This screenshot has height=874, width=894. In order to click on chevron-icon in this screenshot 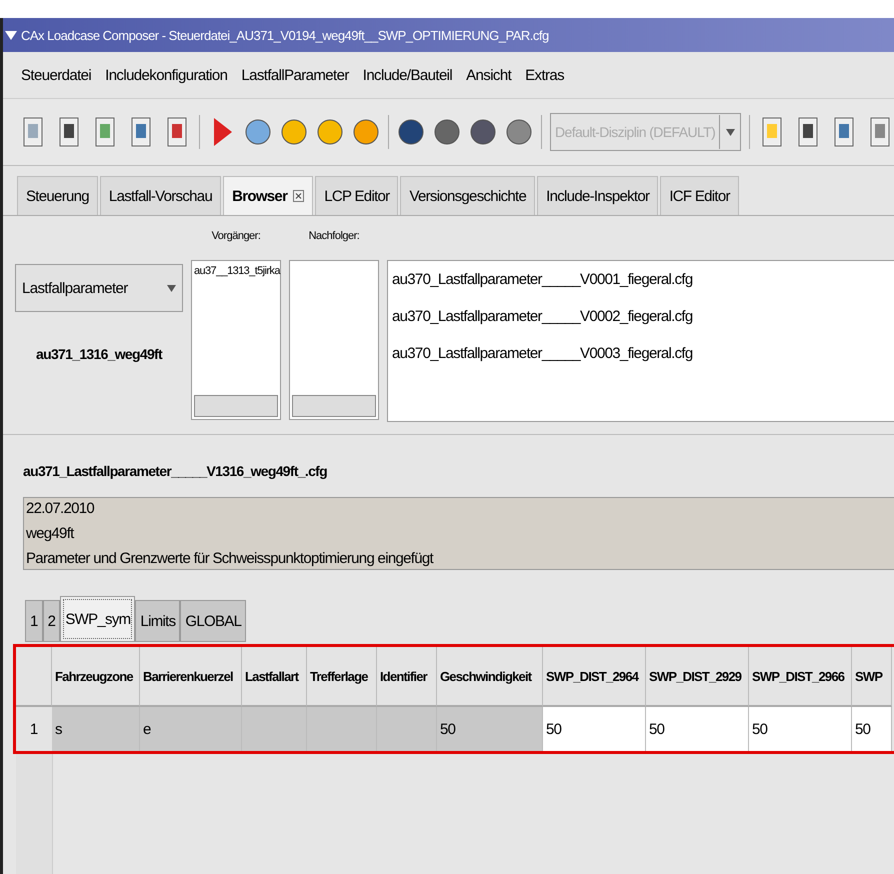, I will do `click(11, 35)`.